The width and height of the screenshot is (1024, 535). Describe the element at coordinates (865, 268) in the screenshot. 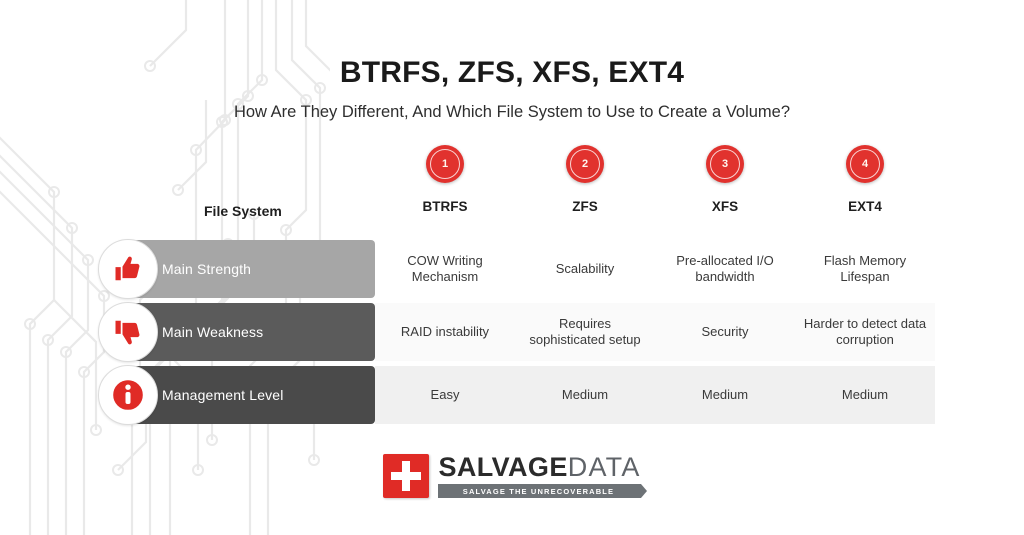

I see `table-cell: Flash Memory Lifespan` at that location.